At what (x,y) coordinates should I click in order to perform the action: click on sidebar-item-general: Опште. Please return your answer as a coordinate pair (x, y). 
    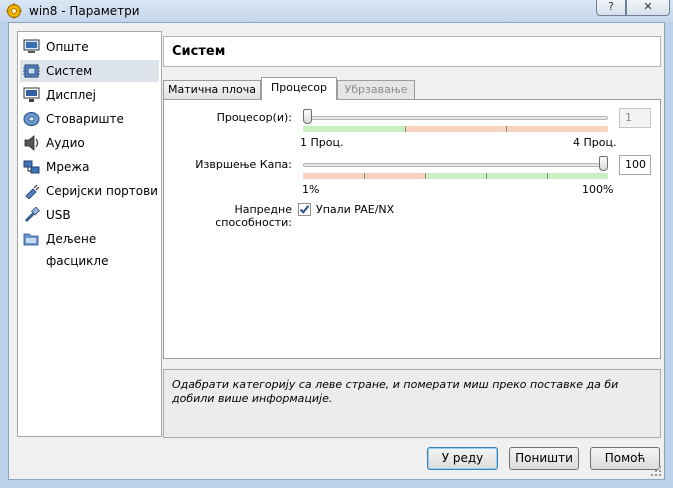
    Looking at the image, I should click on (89, 47).